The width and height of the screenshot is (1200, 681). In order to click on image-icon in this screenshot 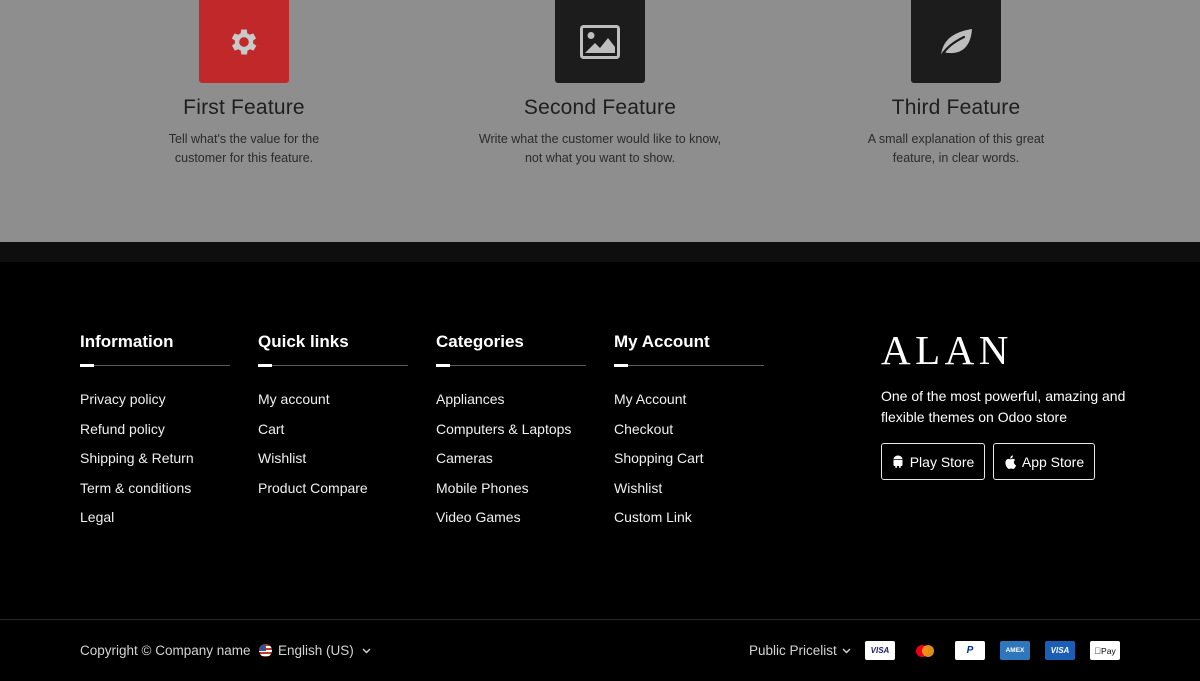, I will do `click(600, 41)`.